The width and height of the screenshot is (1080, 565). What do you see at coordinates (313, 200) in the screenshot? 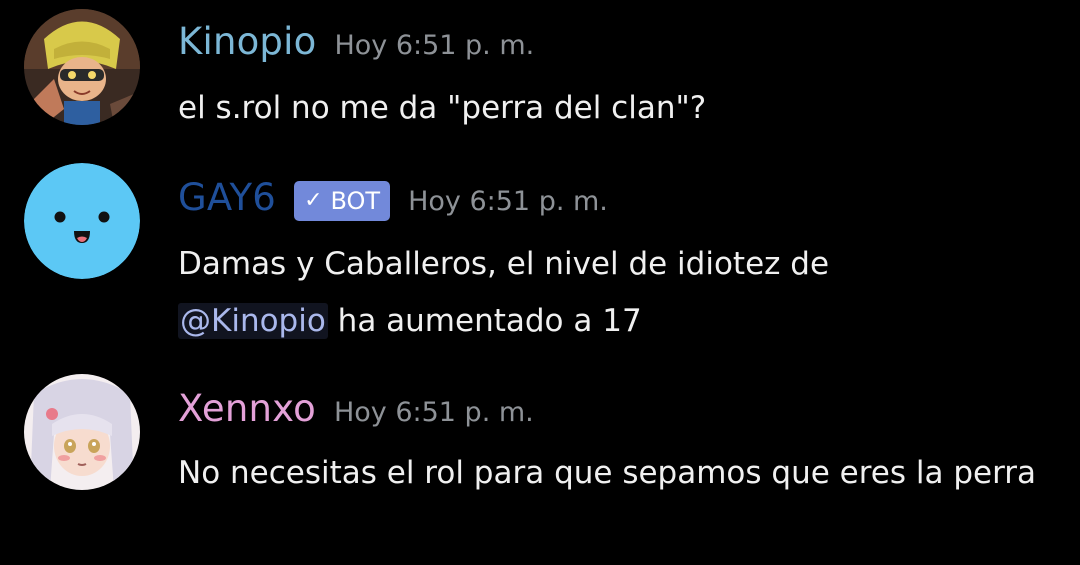
I see `checkmark-icon: ✓` at bounding box center [313, 200].